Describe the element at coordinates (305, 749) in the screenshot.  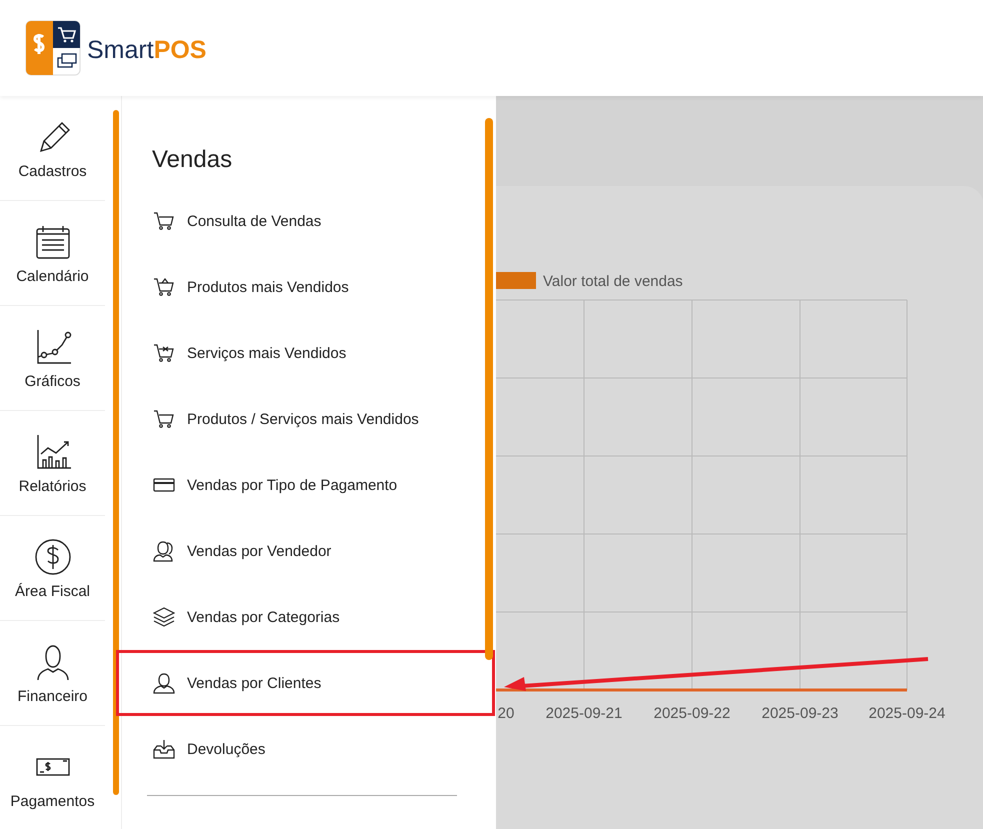
I see `submenu-item: Devoluções` at that location.